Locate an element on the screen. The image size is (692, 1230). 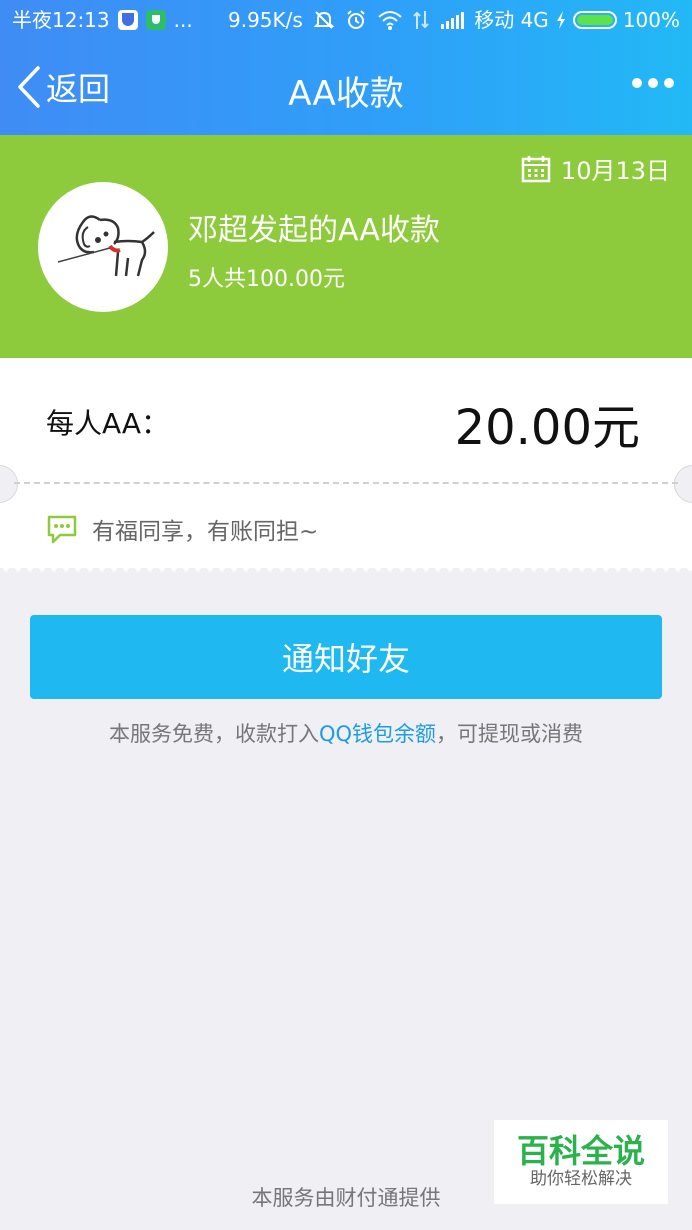
mute-icon is located at coordinates (324, 20).